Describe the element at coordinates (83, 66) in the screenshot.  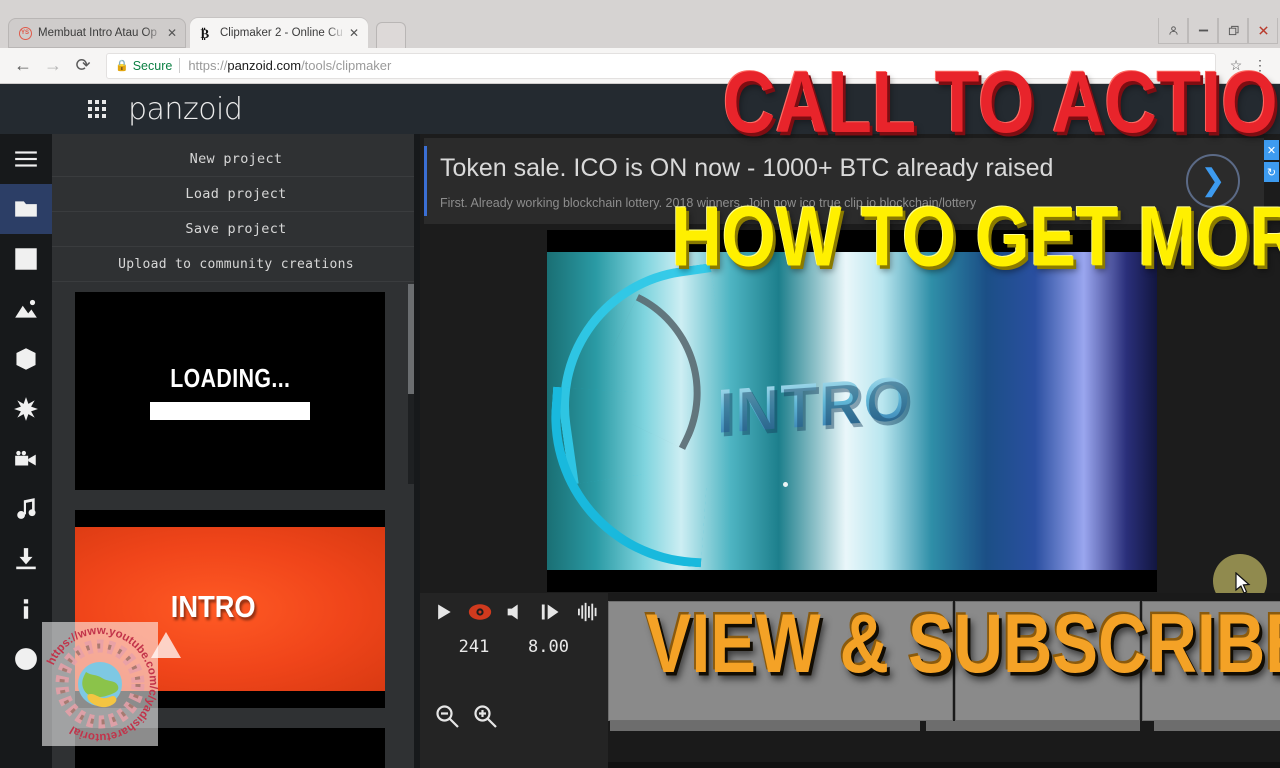
I see `reload-button: ⟳` at that location.